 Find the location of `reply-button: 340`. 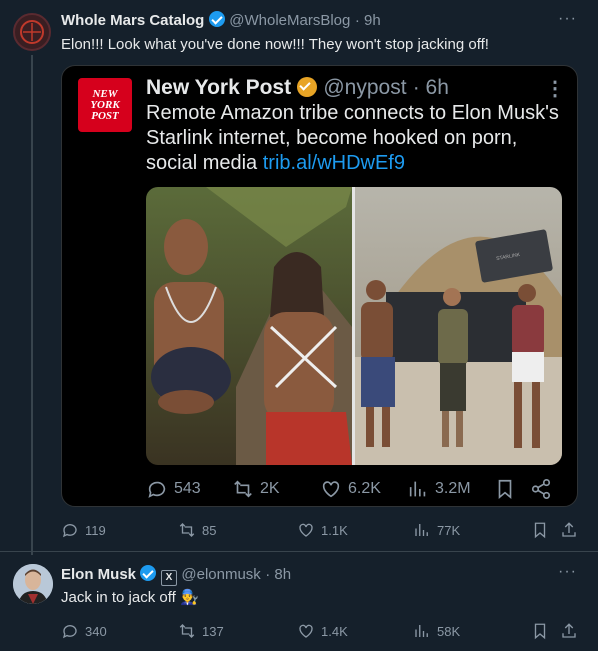

reply-button: 340 is located at coordinates (84, 631).